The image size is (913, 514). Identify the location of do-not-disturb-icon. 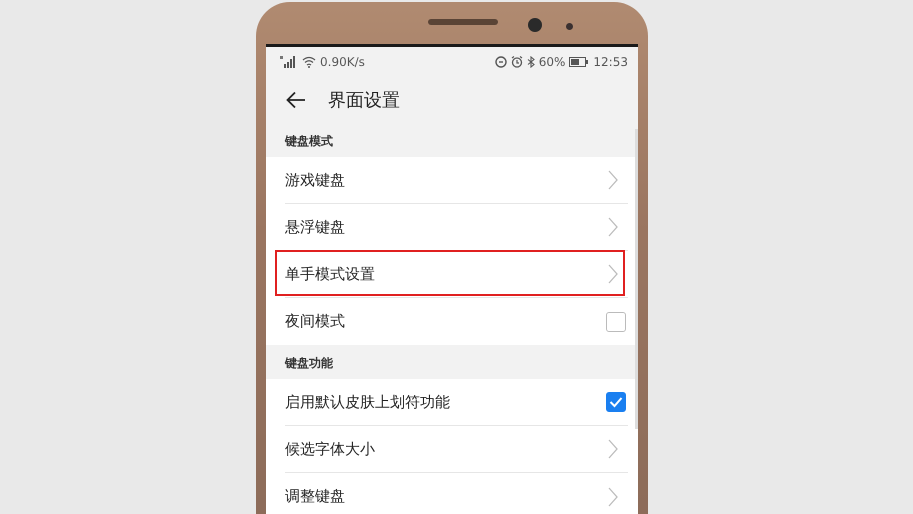
(500, 62).